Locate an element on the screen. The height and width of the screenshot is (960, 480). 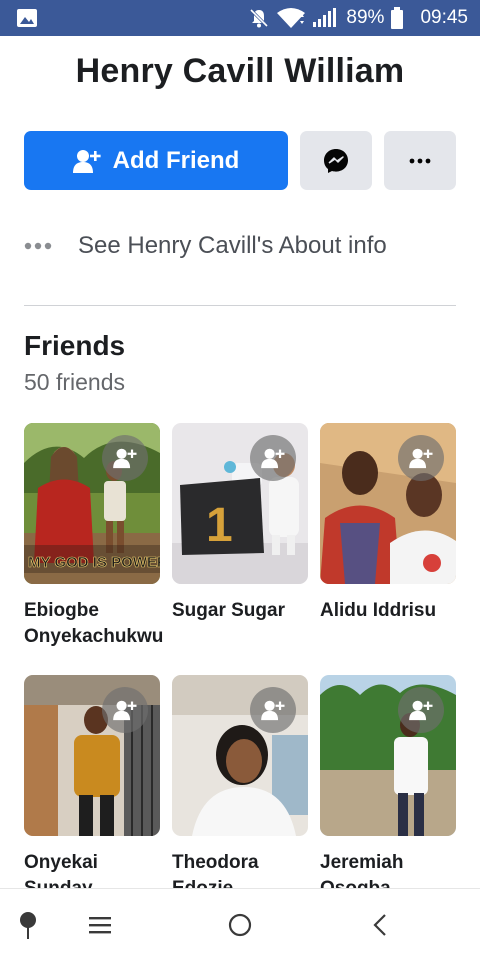
pin-icon is located at coordinates (28, 925).